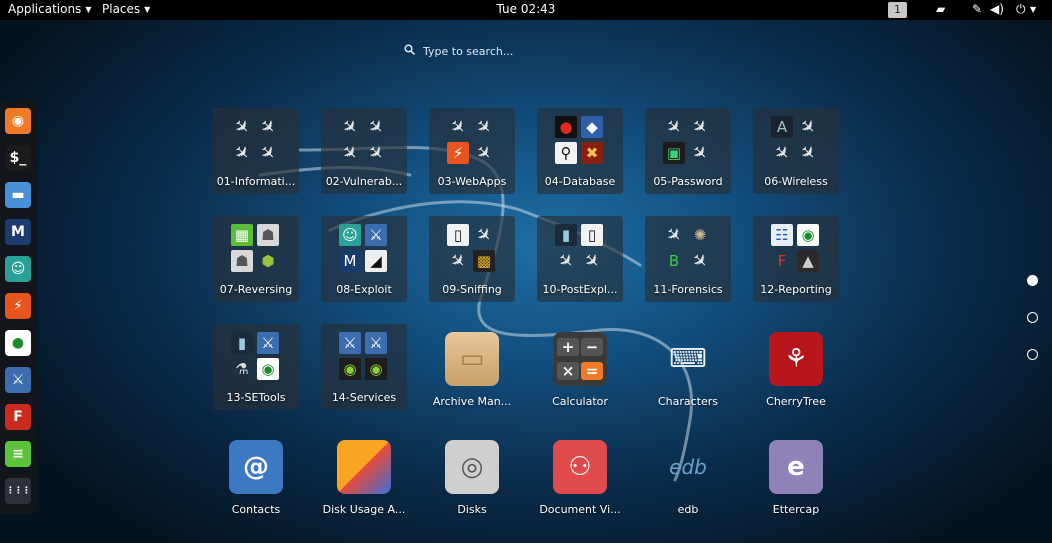 The height and width of the screenshot is (543, 1052). I want to click on app-folder: ☺ ⚔ M ◢ 08-Exploit, so click(364, 259).